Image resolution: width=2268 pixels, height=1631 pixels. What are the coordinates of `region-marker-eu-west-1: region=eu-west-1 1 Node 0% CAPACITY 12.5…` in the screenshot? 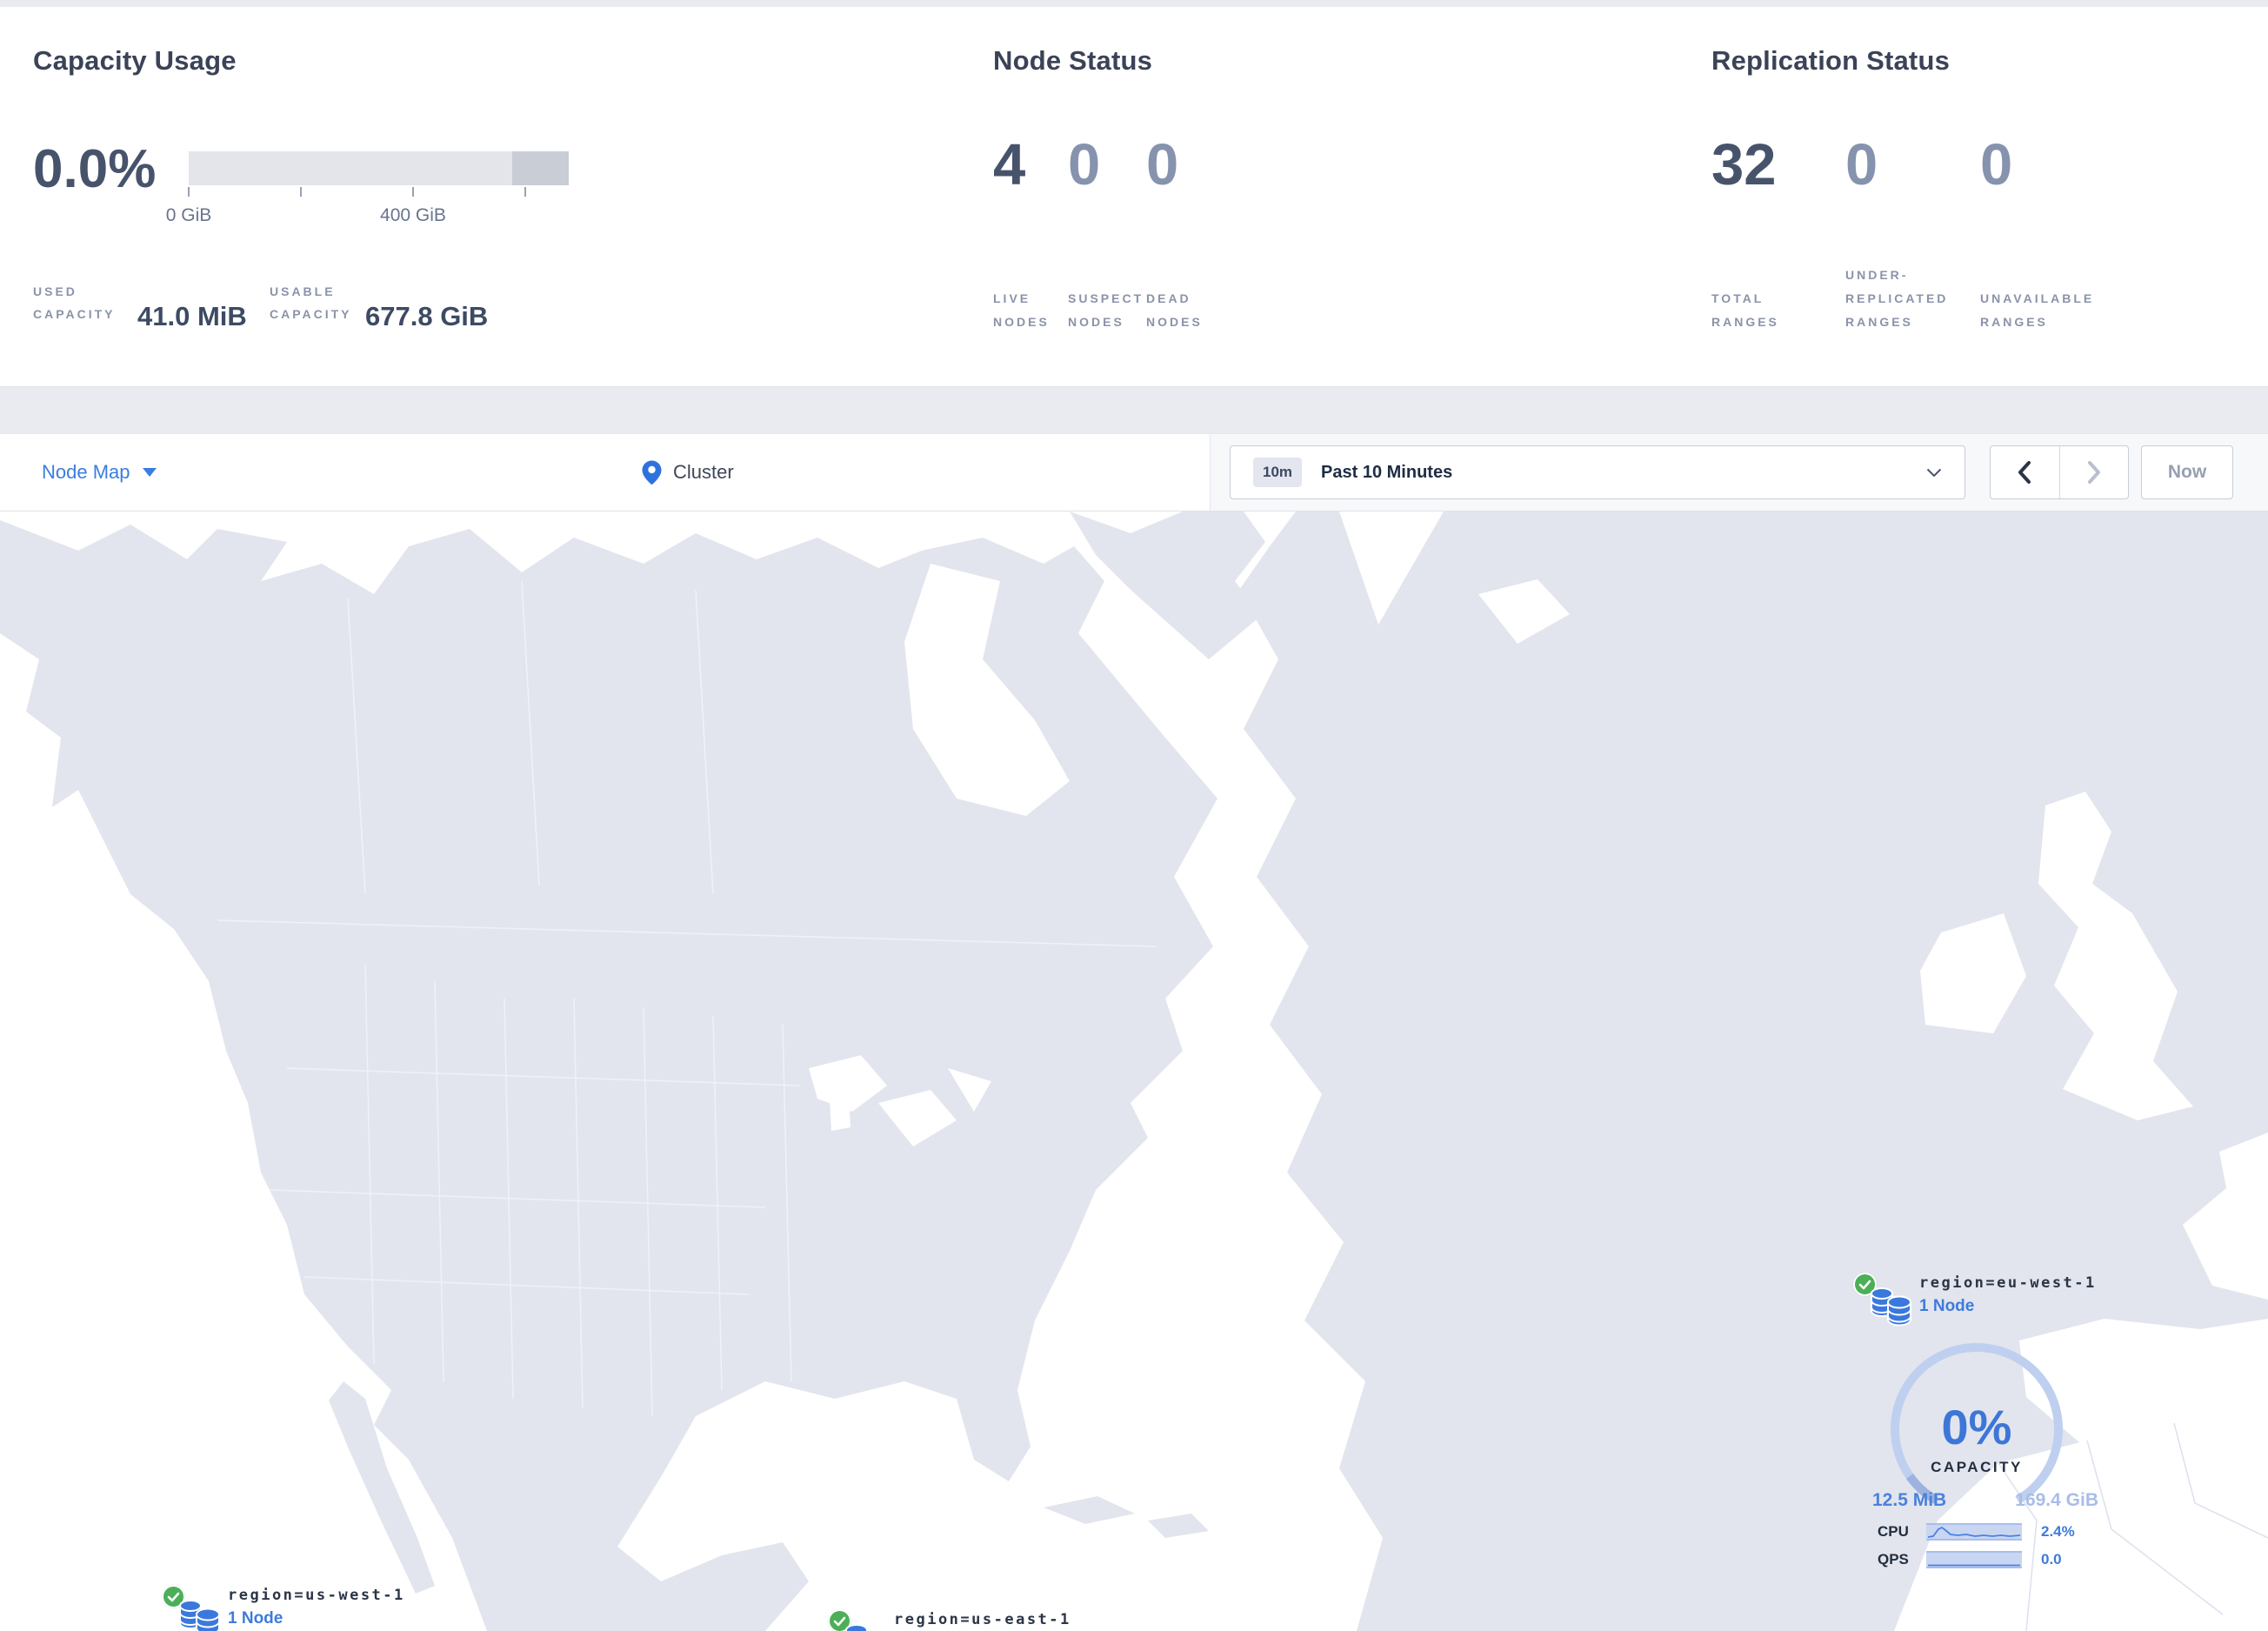 It's located at (1976, 1419).